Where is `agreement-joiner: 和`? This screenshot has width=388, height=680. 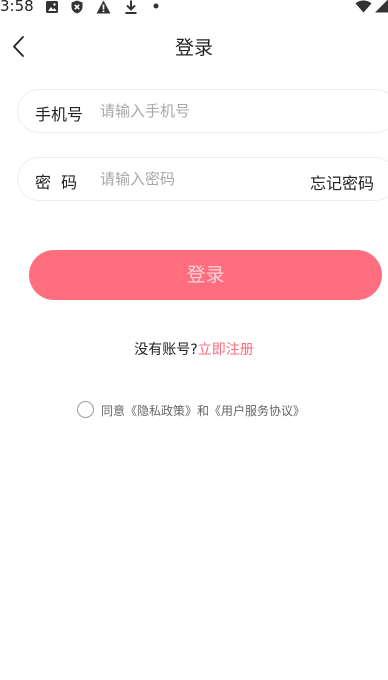
agreement-joiner: 和 is located at coordinates (203, 411).